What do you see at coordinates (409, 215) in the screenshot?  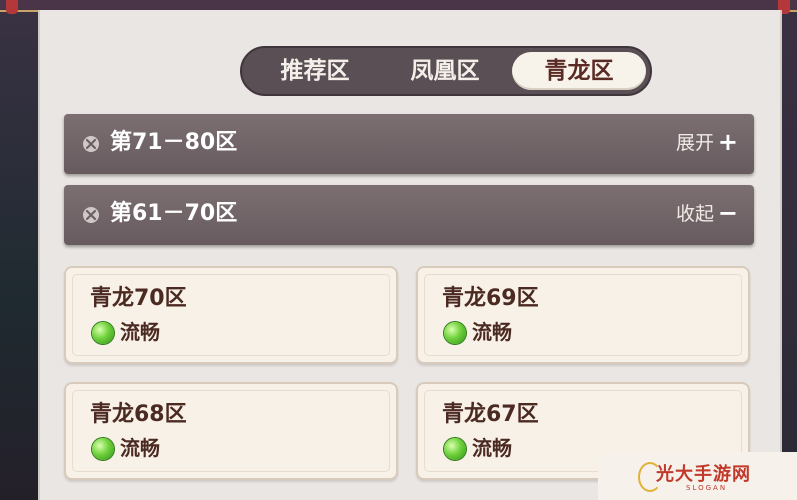 I see `group-row-61-70: 第61－70区 收起 −` at bounding box center [409, 215].